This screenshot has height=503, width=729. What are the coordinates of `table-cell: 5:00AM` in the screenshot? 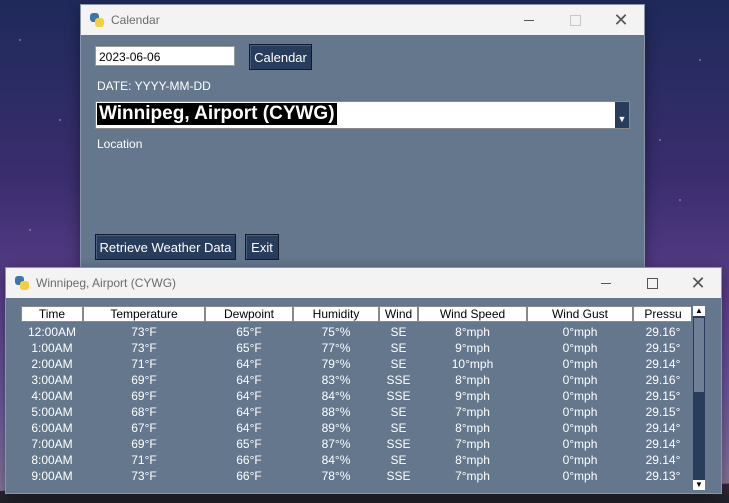 It's located at (52, 412).